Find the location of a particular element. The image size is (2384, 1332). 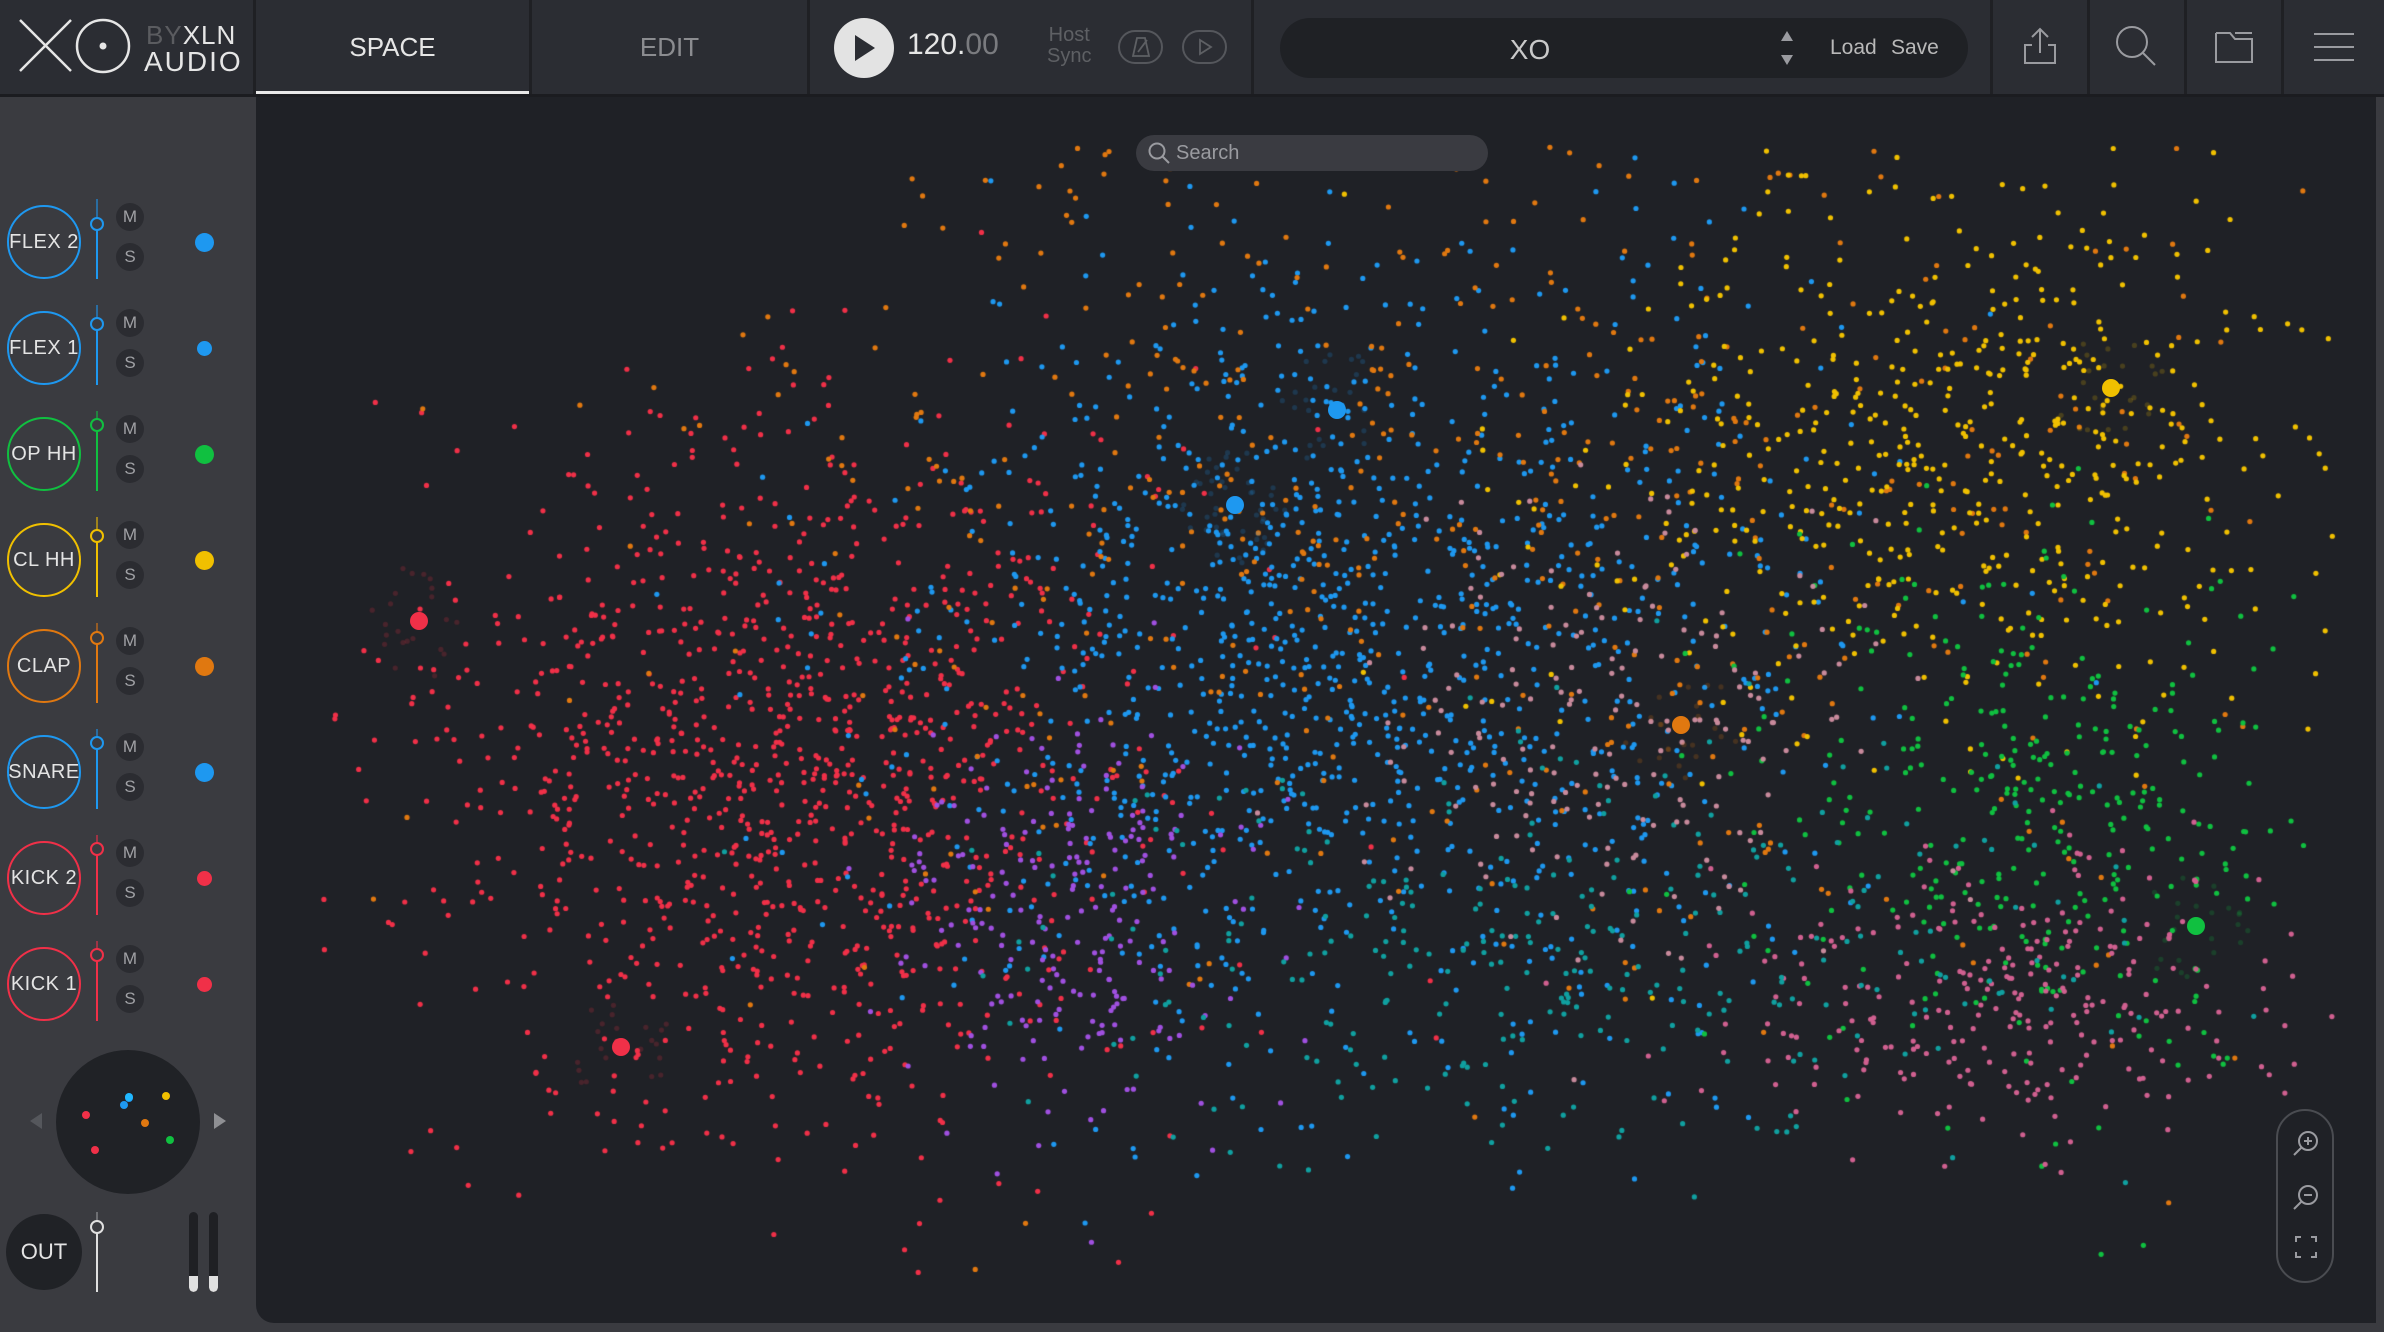

header-bar: BYXLN AUDIO SPACE EDIT 120.00 Host Sync is located at coordinates (1192, 48).